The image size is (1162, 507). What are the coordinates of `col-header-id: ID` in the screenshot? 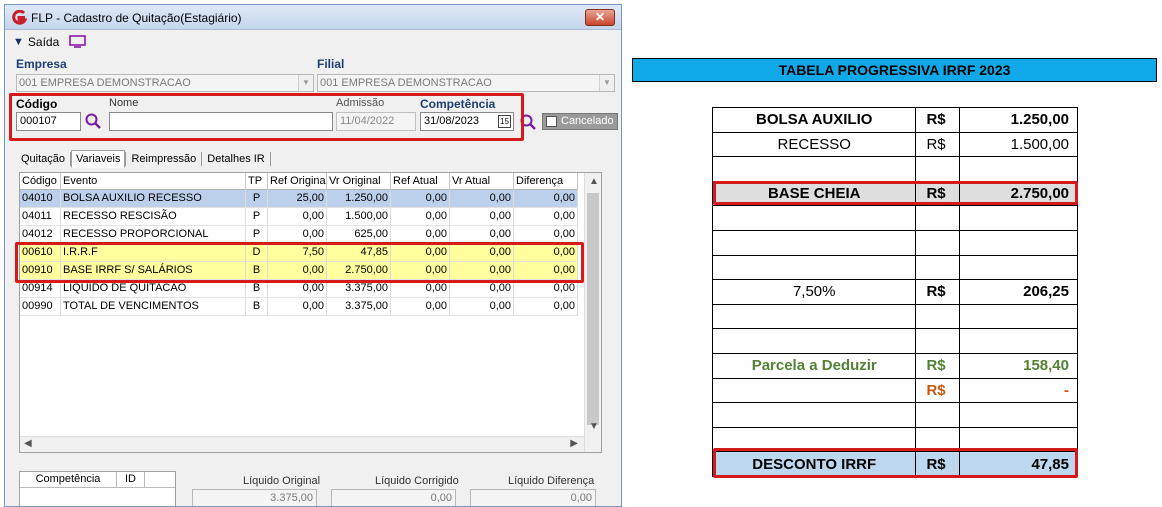 It's located at (131, 480).